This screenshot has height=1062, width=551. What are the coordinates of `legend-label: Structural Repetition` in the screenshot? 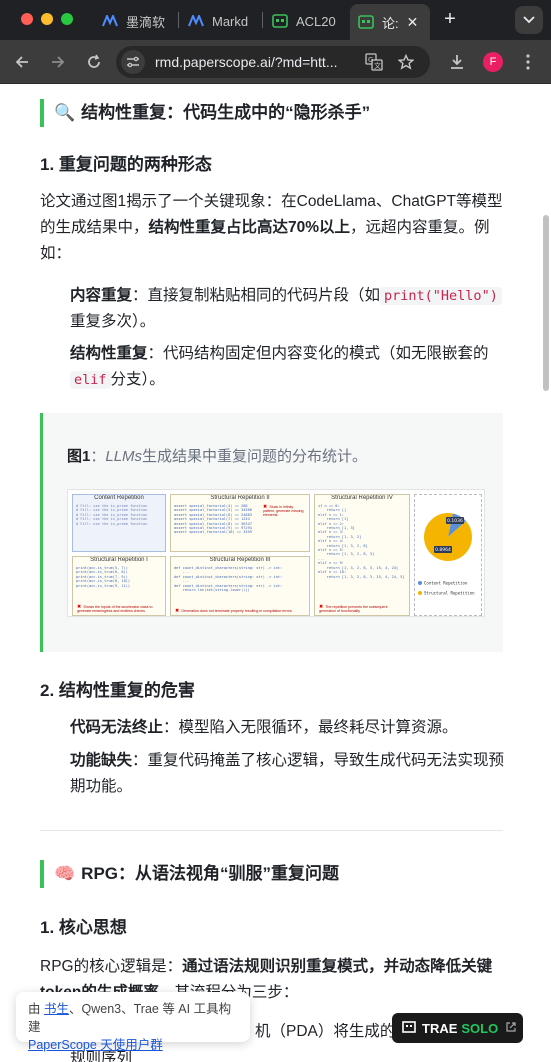 It's located at (449, 593).